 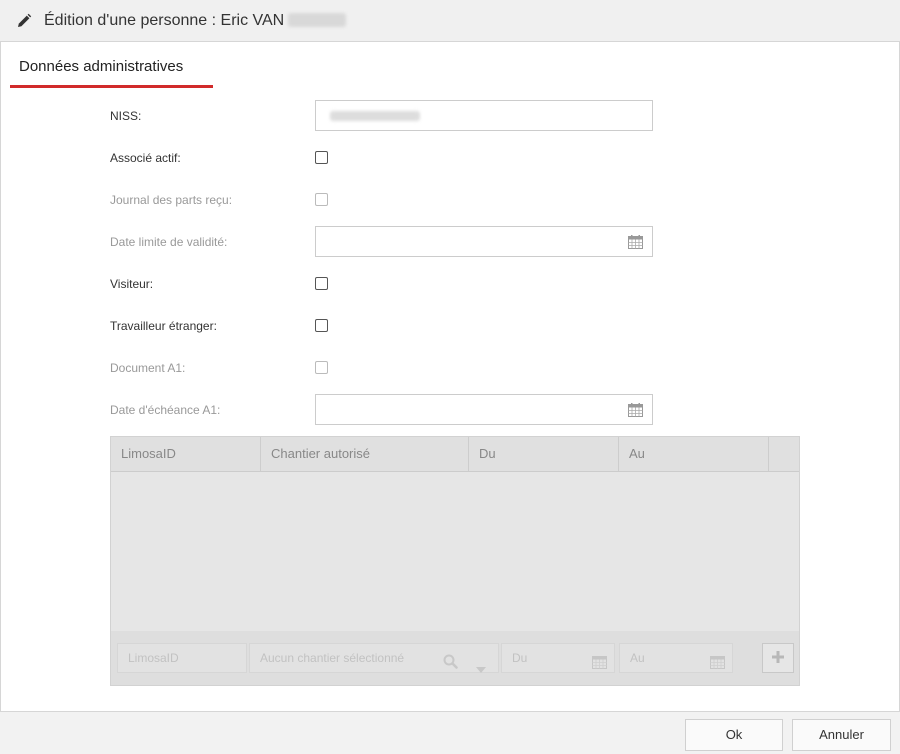 I want to click on tab-donnees-administratives: Données administratives, so click(x=111, y=72).